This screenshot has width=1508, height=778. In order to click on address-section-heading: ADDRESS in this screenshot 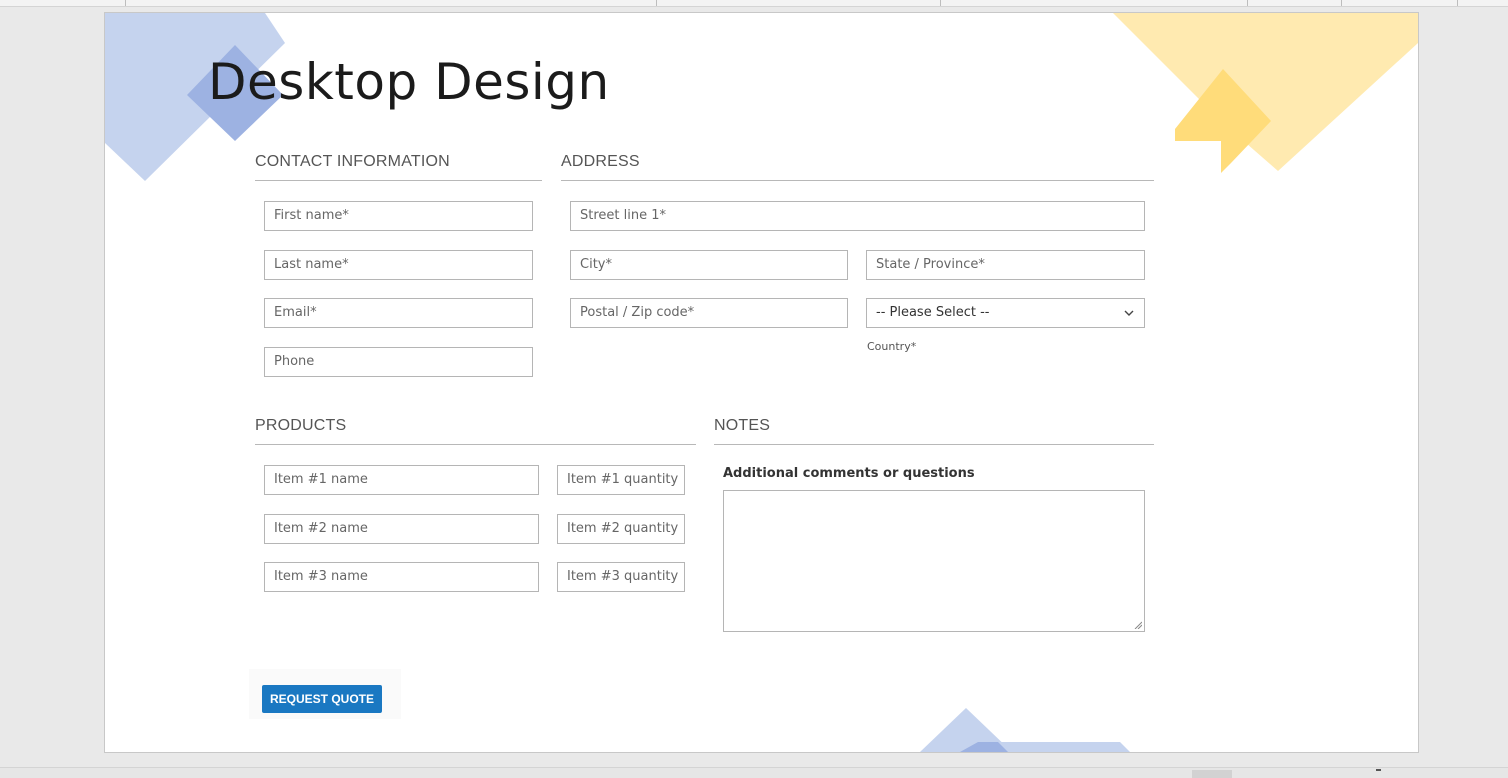, I will do `click(857, 166)`.